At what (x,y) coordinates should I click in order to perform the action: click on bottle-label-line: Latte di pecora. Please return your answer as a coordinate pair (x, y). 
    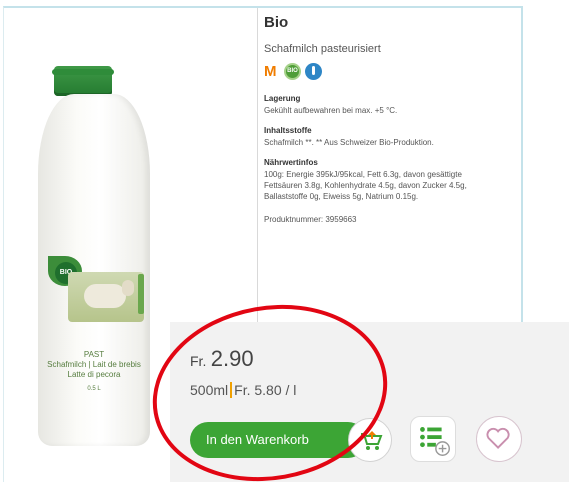
    Looking at the image, I should click on (94, 374).